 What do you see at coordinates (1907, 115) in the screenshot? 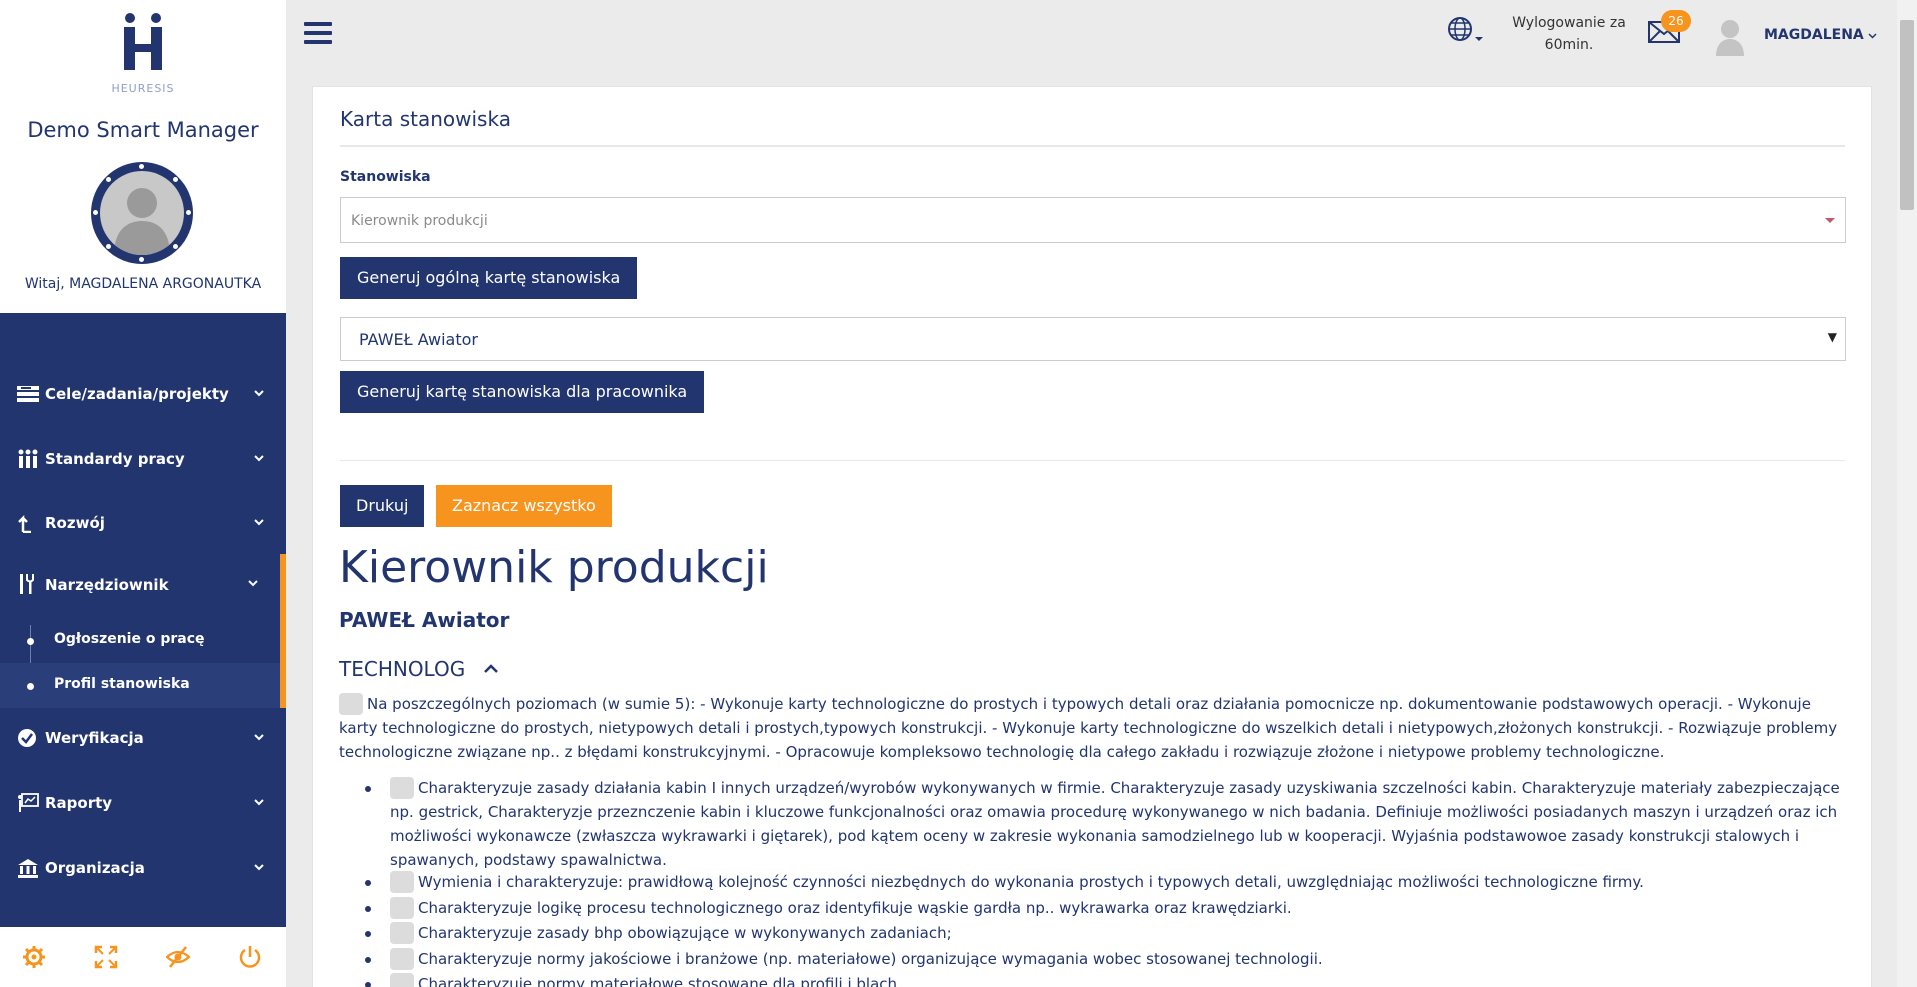
I see `scrollbar-thumb` at bounding box center [1907, 115].